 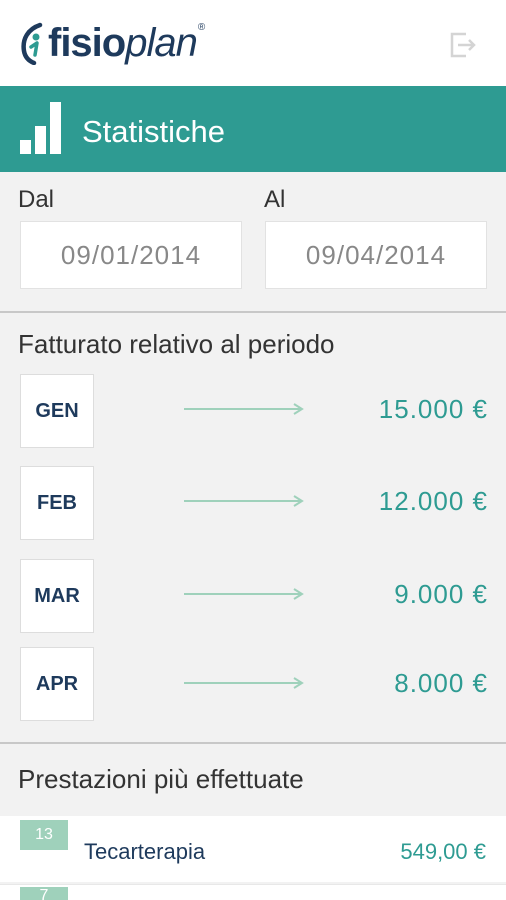 I want to click on services-section-title: Prestazioni più effettuate, so click(x=161, y=779).